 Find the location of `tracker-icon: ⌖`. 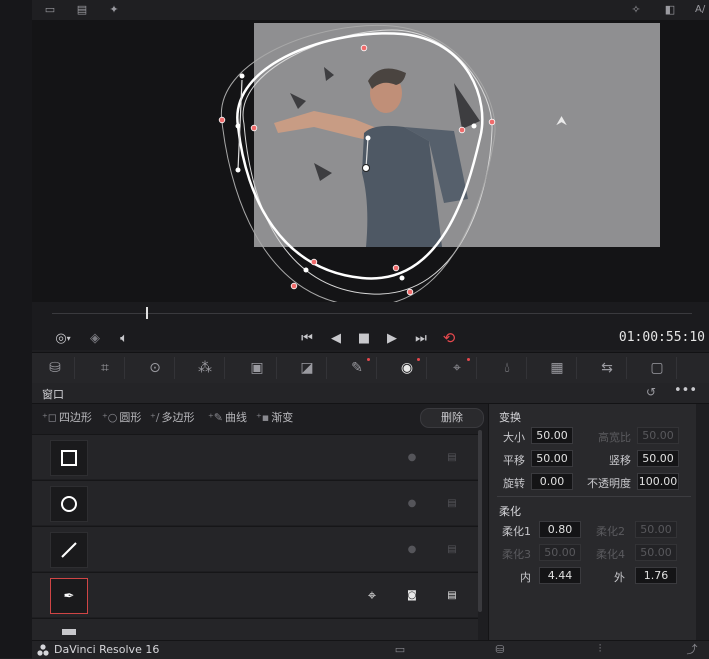

tracker-icon: ⌖ is located at coordinates (457, 368).